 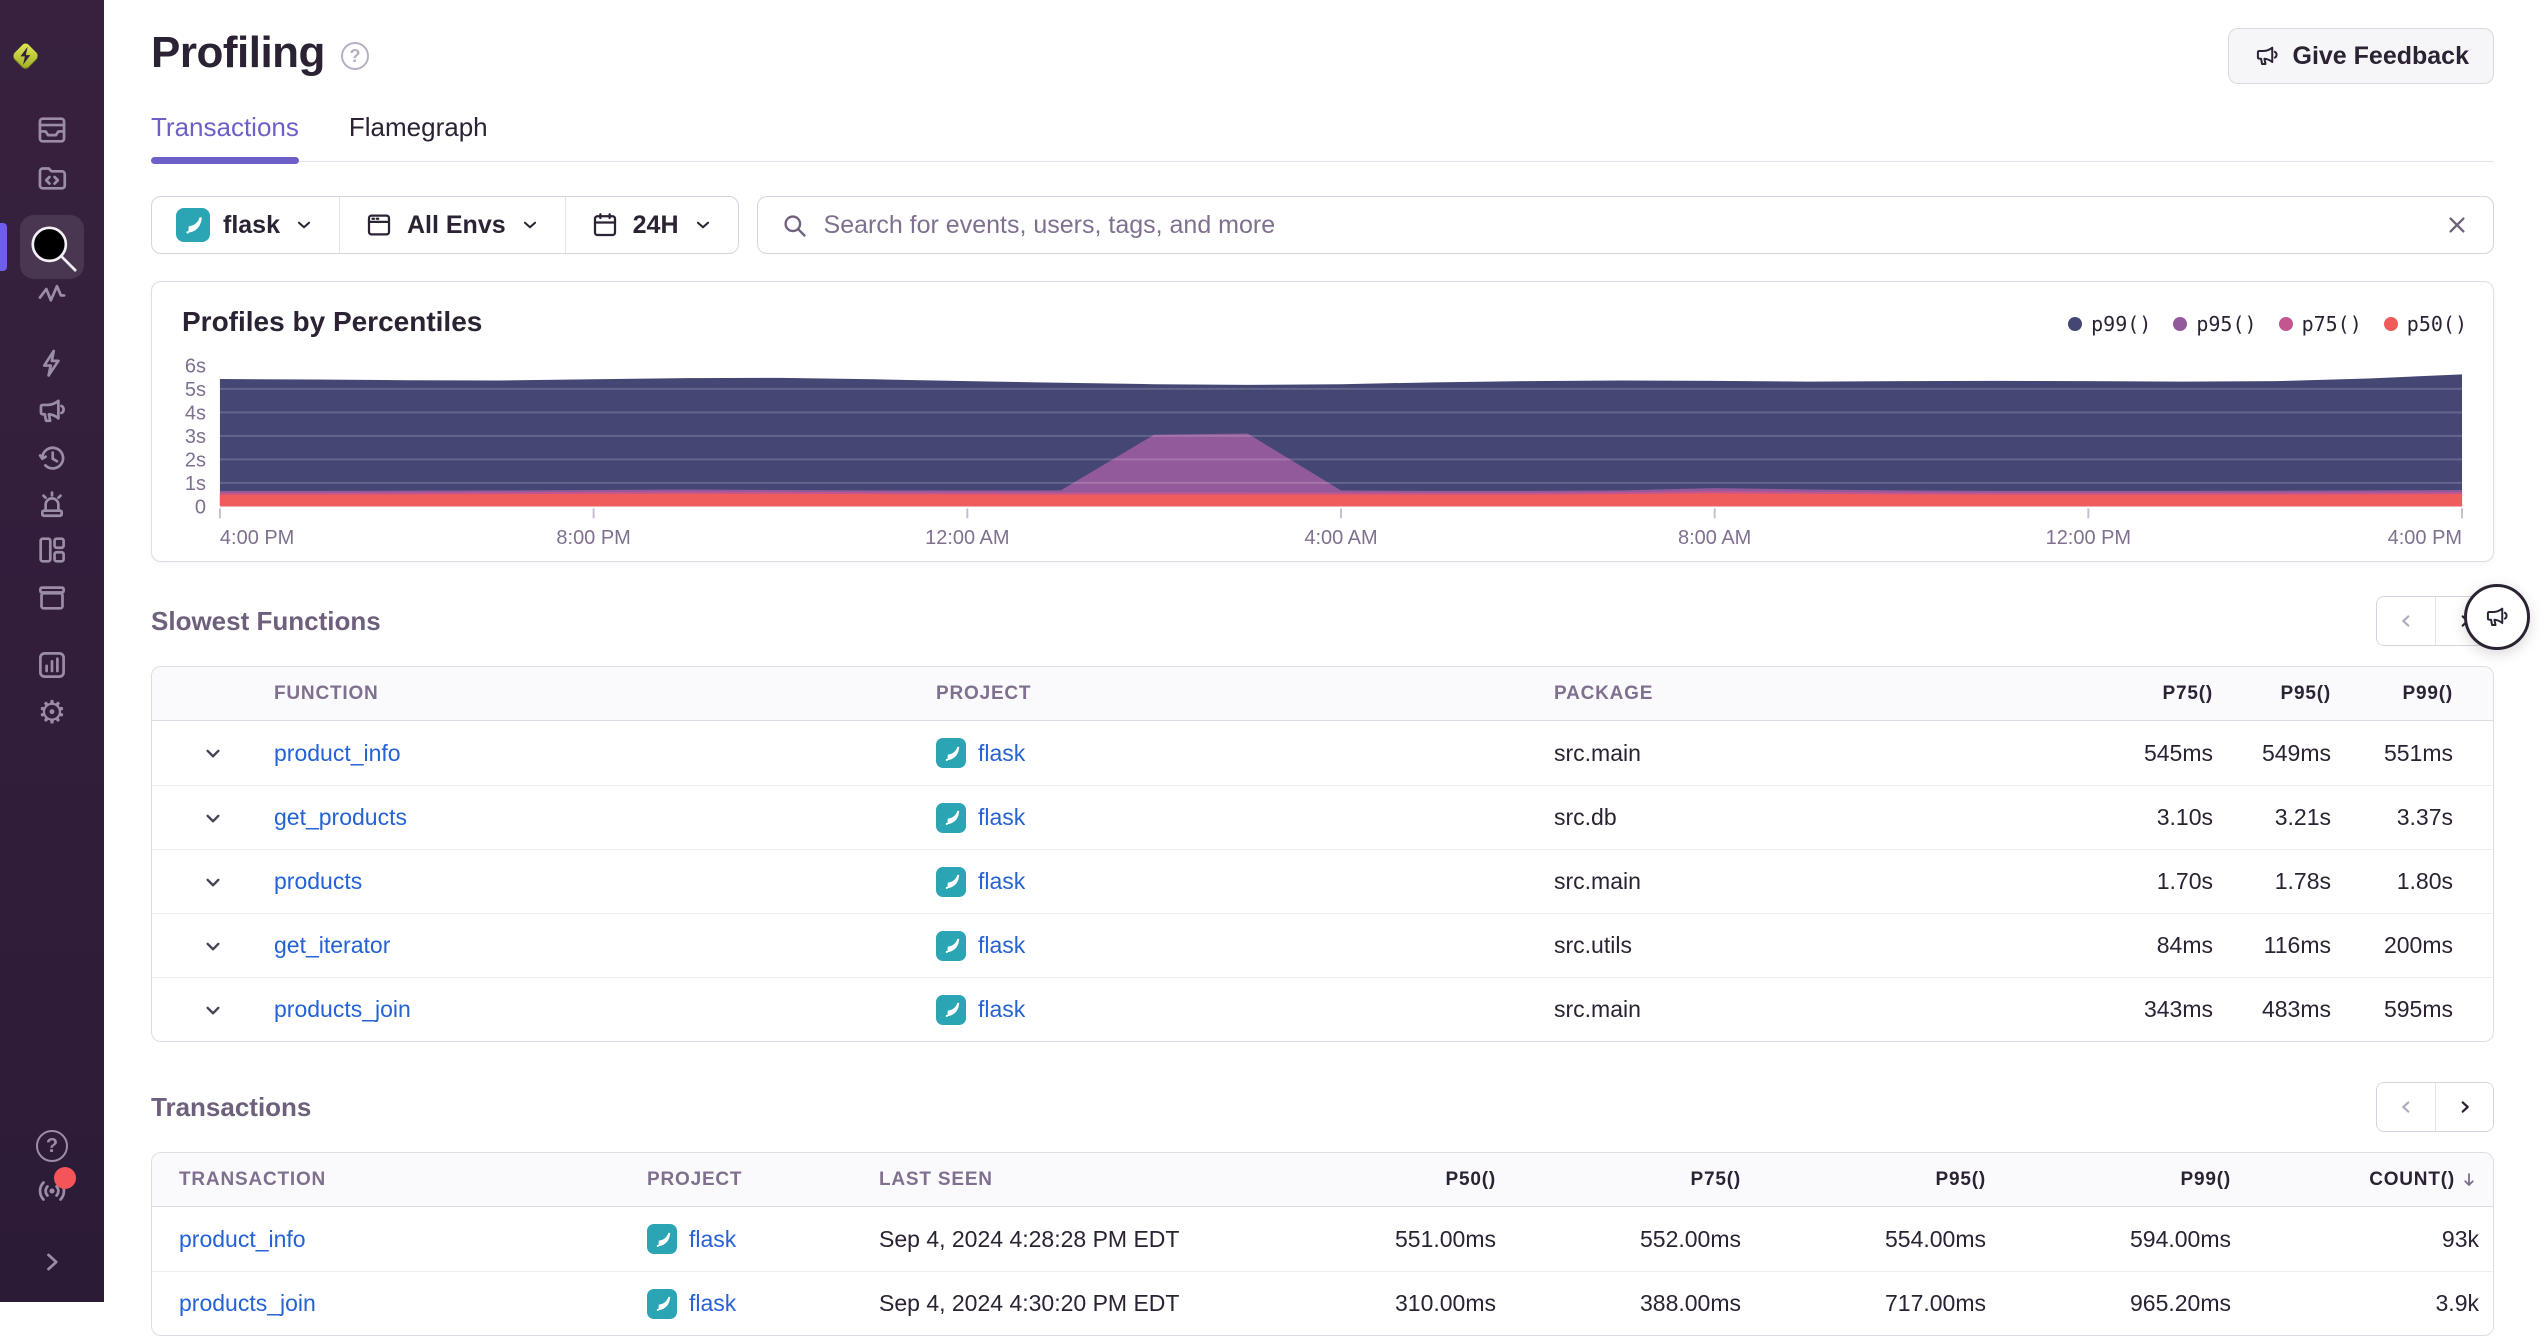 I want to click on history-clock-icon, so click(x=51, y=458).